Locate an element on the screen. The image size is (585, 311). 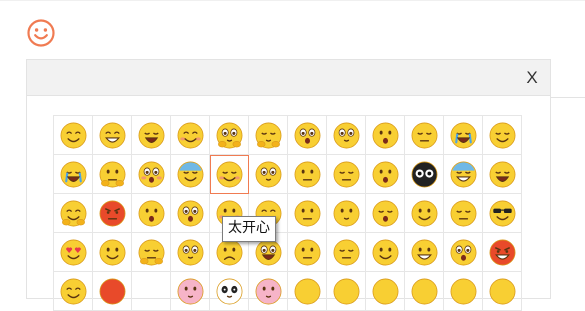
emoji-smile-icon is located at coordinates (73, 135).